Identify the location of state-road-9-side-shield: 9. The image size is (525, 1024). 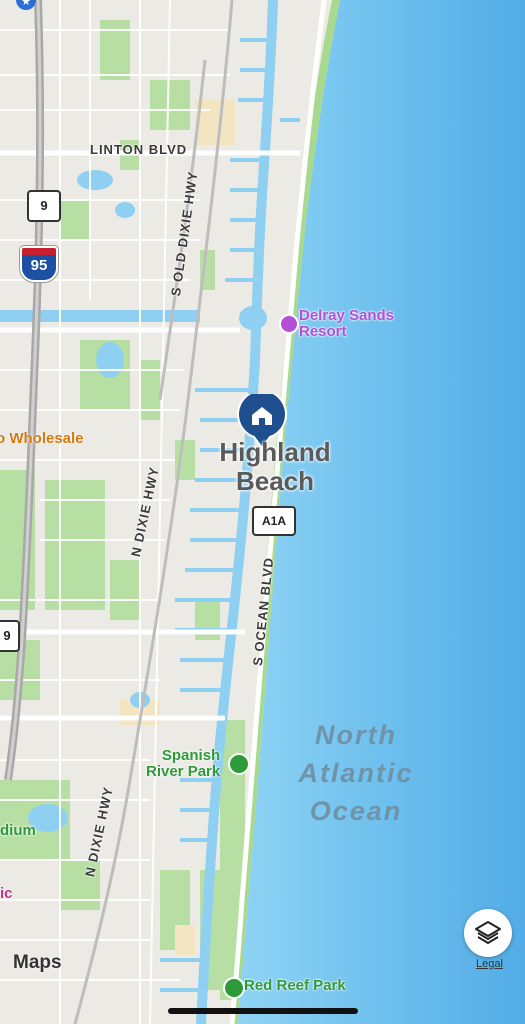
(10, 636).